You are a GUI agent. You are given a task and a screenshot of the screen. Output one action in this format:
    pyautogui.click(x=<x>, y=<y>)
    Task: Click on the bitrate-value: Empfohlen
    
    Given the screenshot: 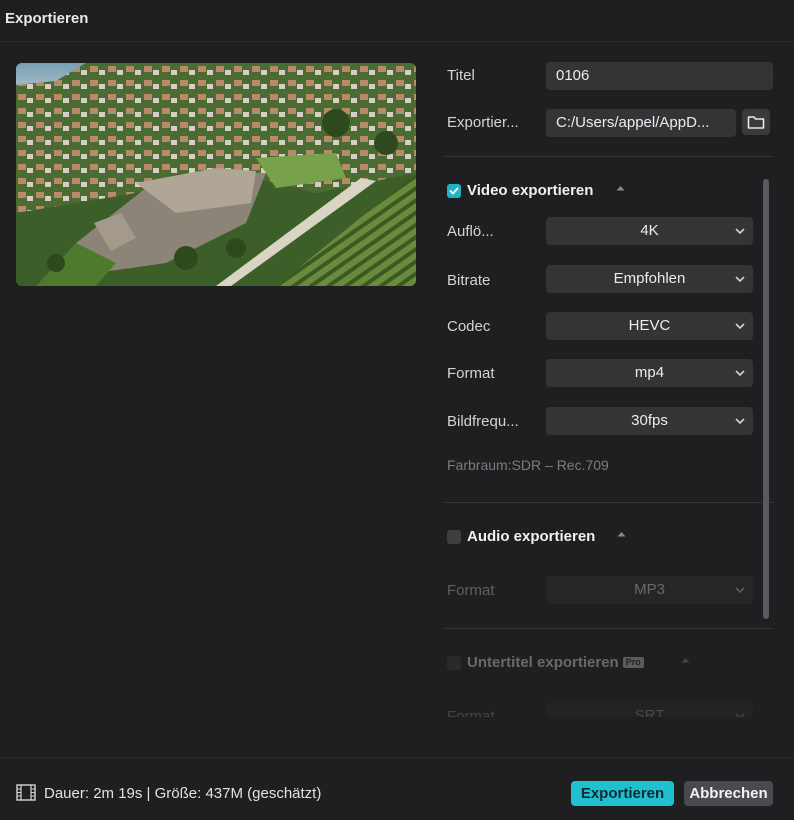 What is the action you would take?
    pyautogui.click(x=649, y=278)
    